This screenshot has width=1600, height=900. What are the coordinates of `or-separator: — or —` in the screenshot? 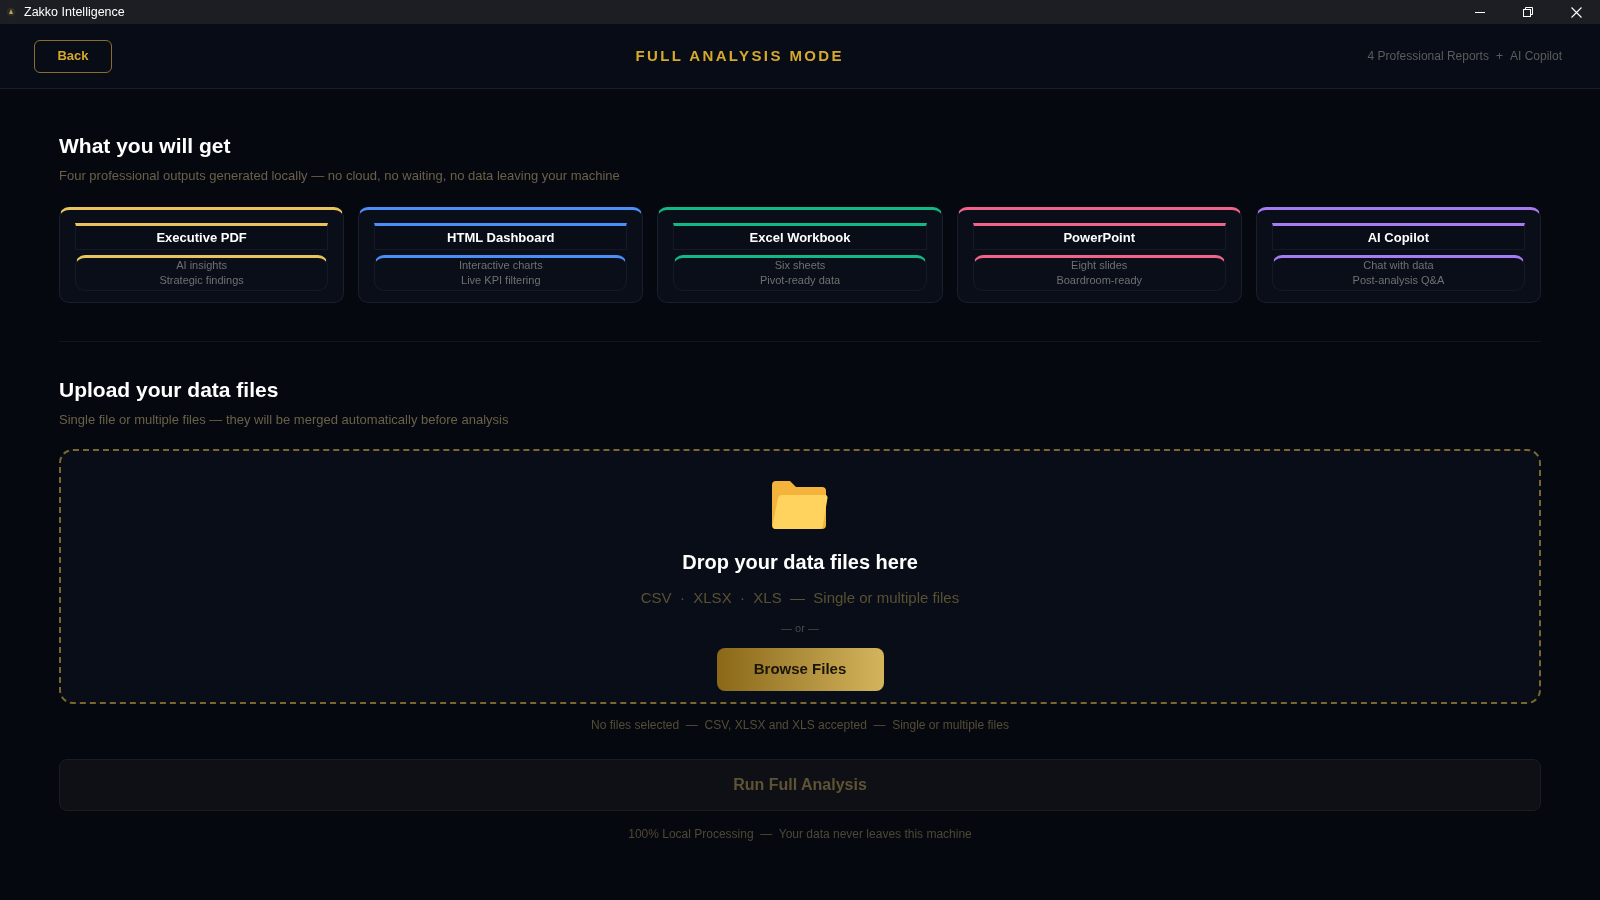 It's located at (800, 628).